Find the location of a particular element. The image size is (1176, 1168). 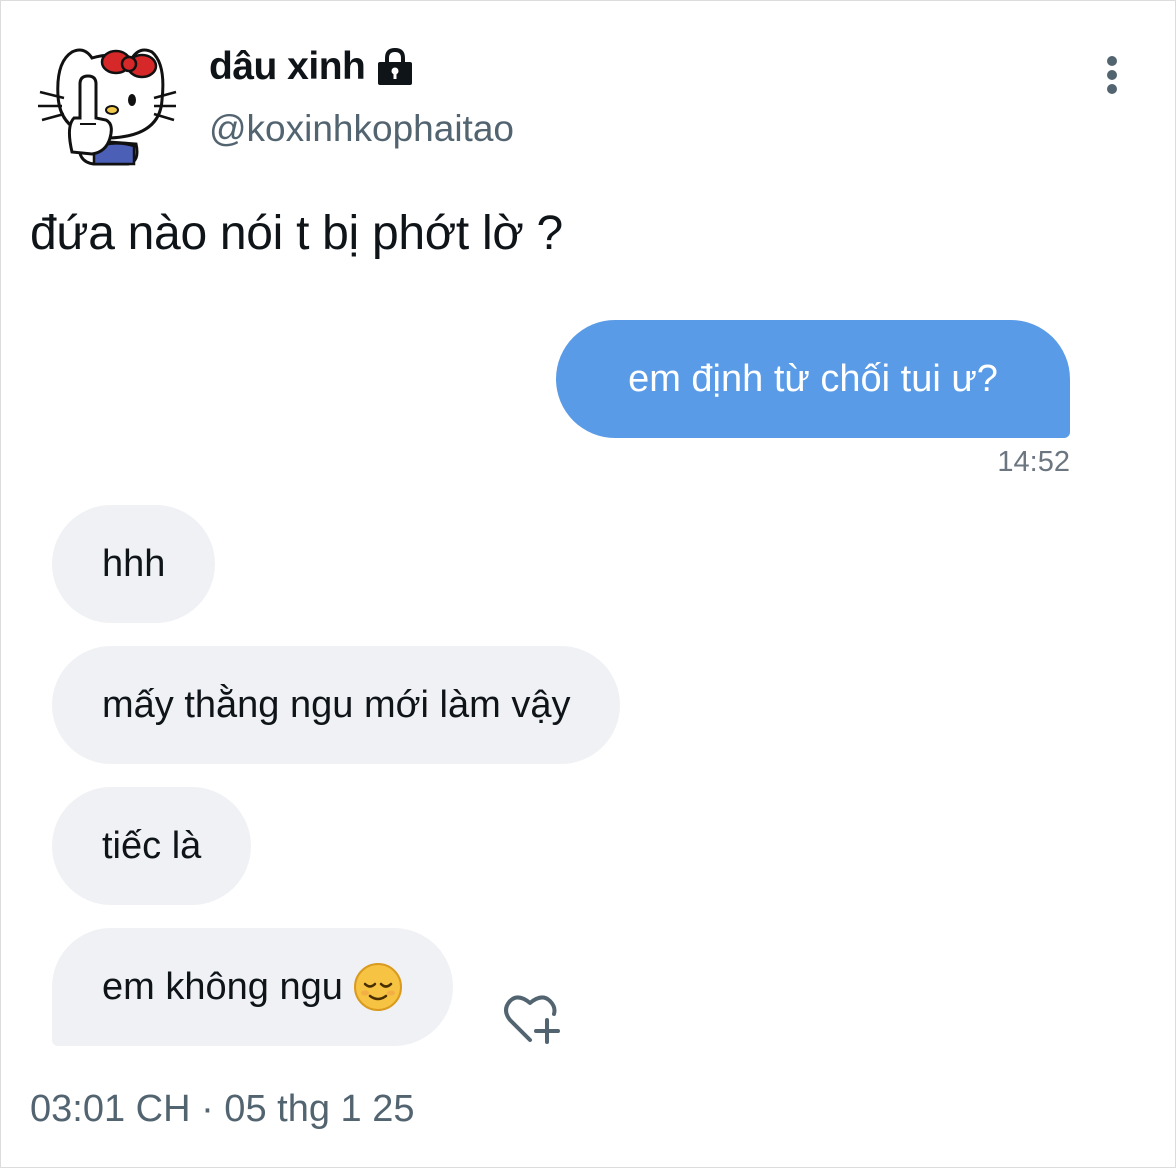

received-message-text: tiếc là is located at coordinates (152, 845).